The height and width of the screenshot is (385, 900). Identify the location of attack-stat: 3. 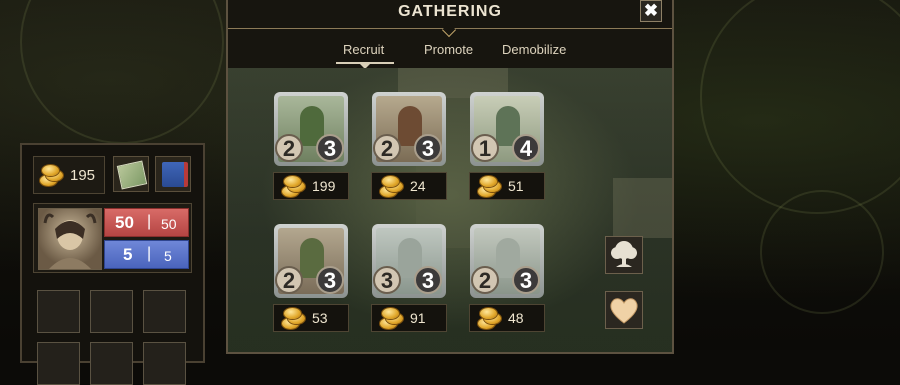
(387, 280).